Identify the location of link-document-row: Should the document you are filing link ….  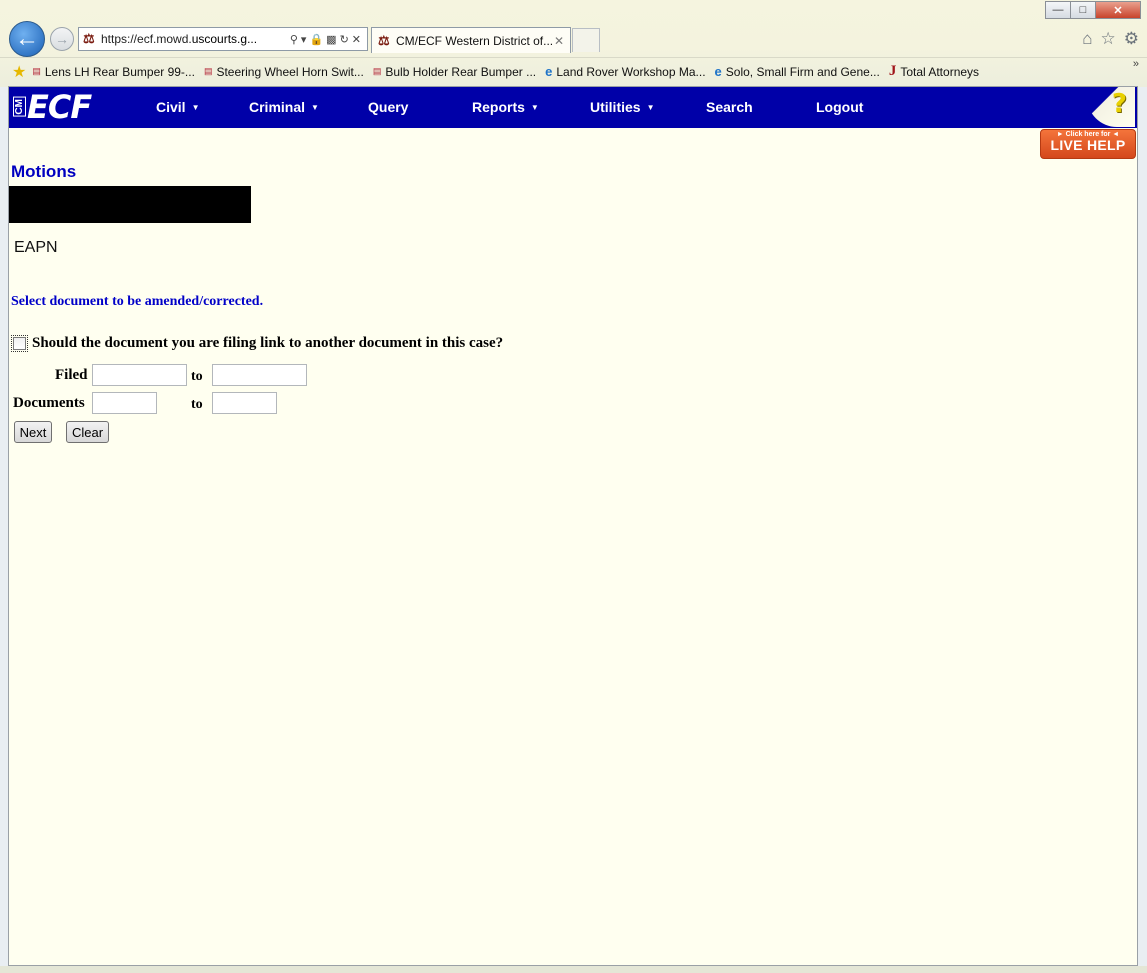
(257, 343).